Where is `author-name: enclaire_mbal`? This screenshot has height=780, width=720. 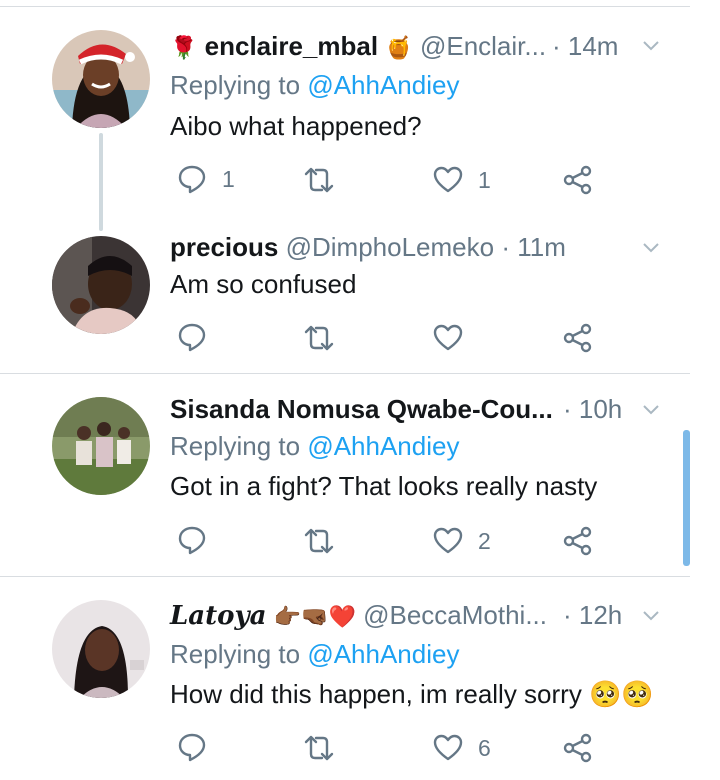
author-name: enclaire_mbal is located at coordinates (291, 46).